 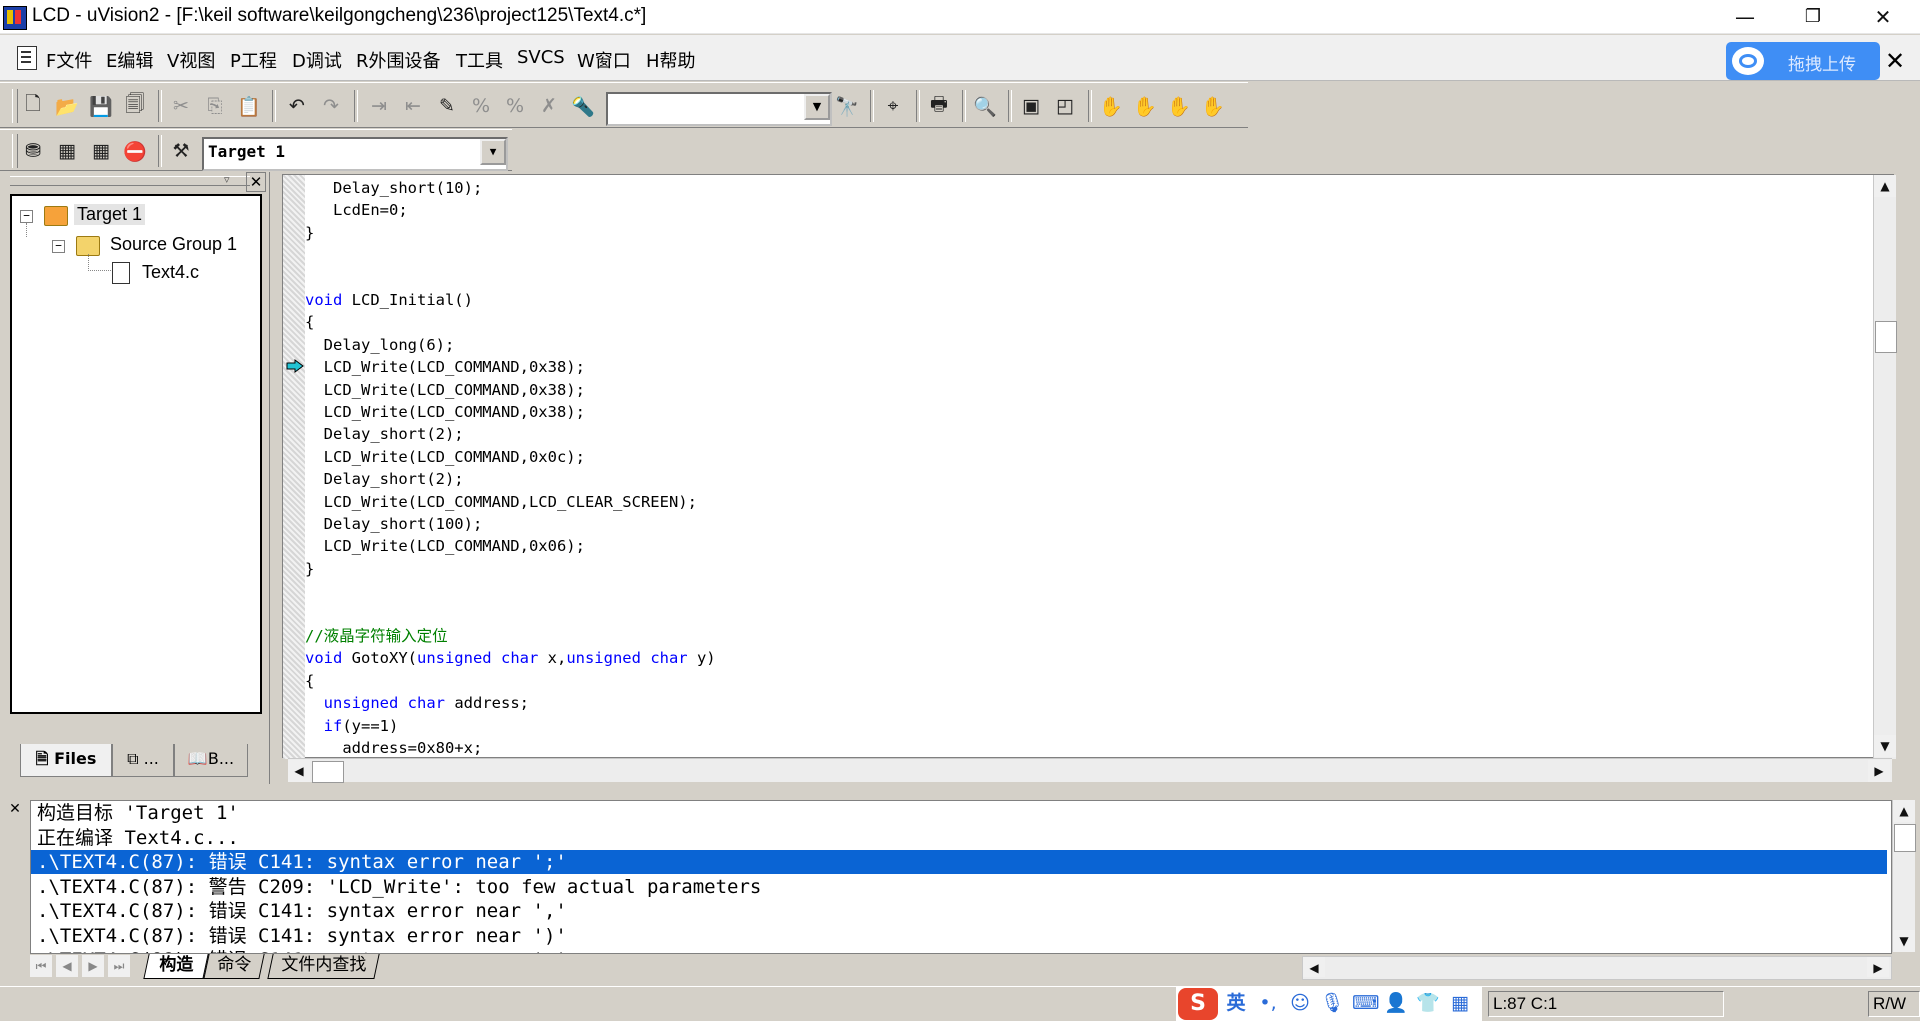 What do you see at coordinates (541, 57) in the screenshot?
I see `menu-svcs: SVCS` at bounding box center [541, 57].